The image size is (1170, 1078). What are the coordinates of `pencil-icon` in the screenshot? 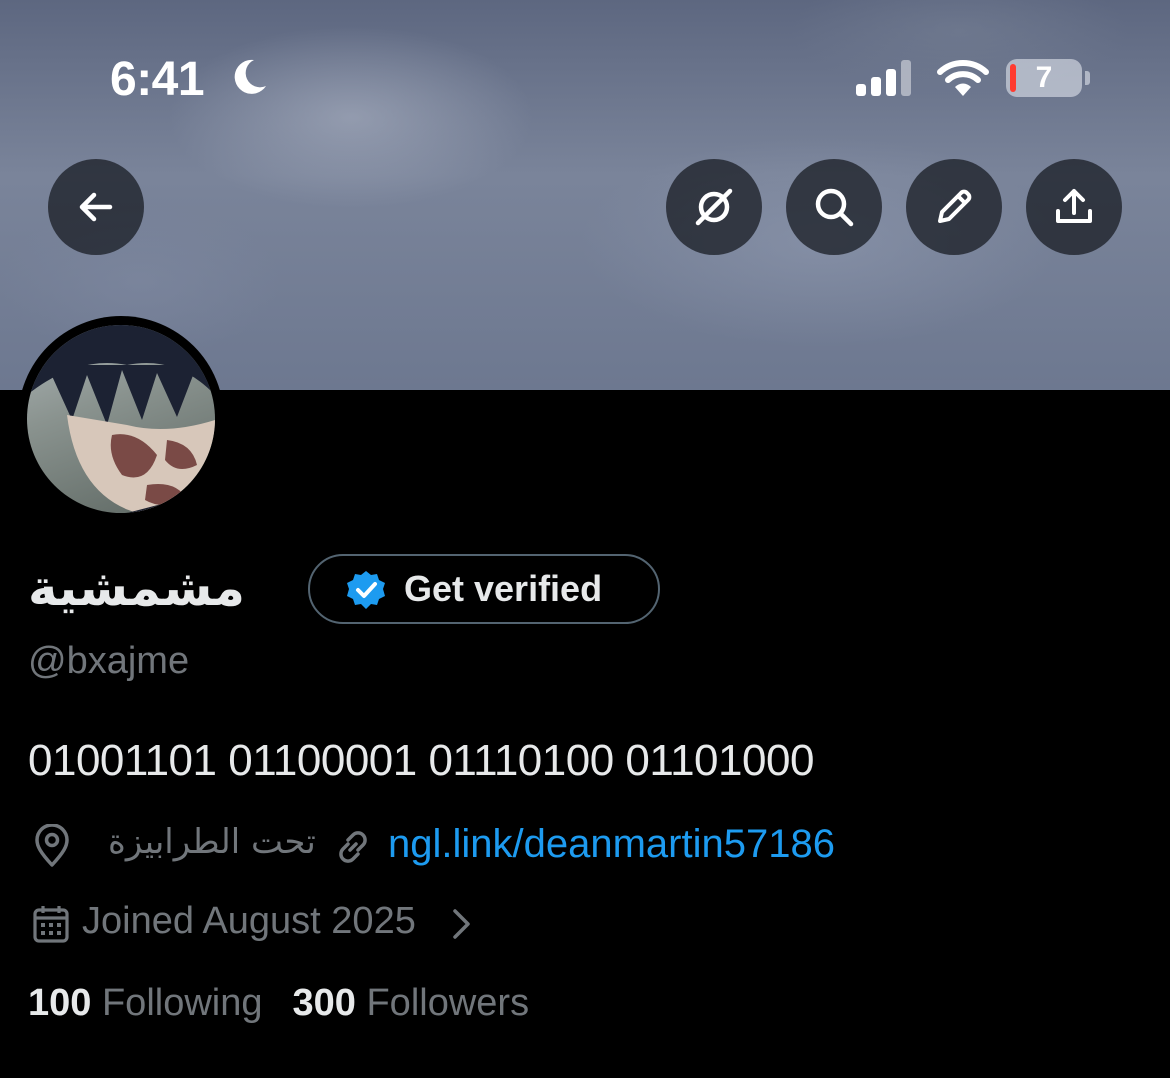 It's located at (955, 206).